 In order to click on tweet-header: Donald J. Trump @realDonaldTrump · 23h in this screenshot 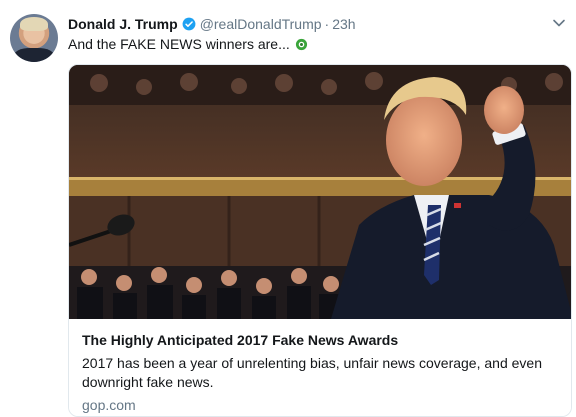, I will do `click(212, 24)`.